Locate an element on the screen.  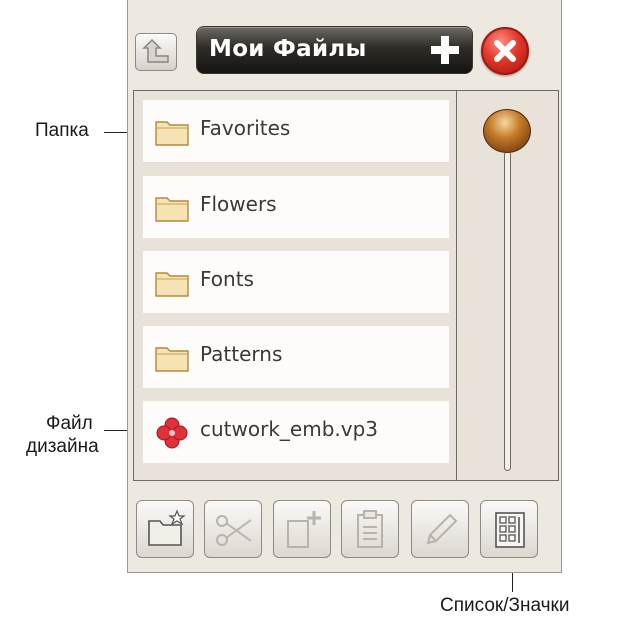
list-icons-toggle-button is located at coordinates (509, 529).